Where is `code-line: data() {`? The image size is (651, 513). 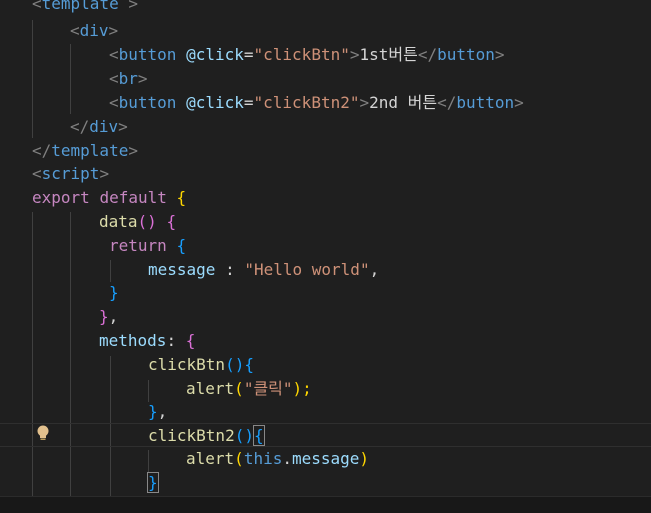
code-line: data() { is located at coordinates (325, 222).